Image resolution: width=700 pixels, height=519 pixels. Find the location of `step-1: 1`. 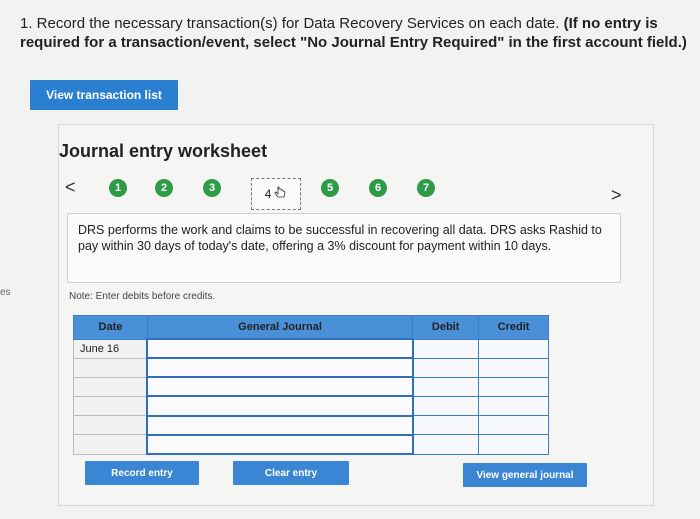

step-1: 1 is located at coordinates (118, 188).